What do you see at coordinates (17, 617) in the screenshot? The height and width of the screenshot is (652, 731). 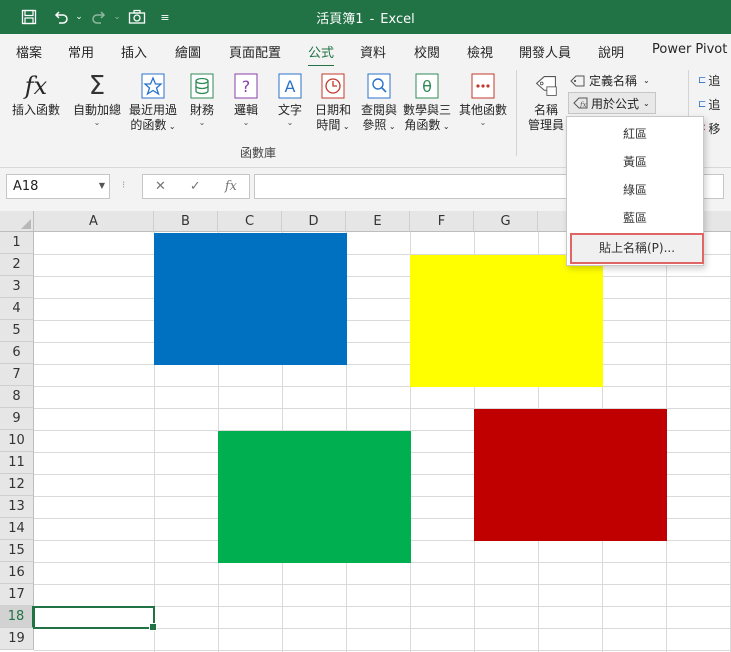 I see `row-header-selected: 18` at bounding box center [17, 617].